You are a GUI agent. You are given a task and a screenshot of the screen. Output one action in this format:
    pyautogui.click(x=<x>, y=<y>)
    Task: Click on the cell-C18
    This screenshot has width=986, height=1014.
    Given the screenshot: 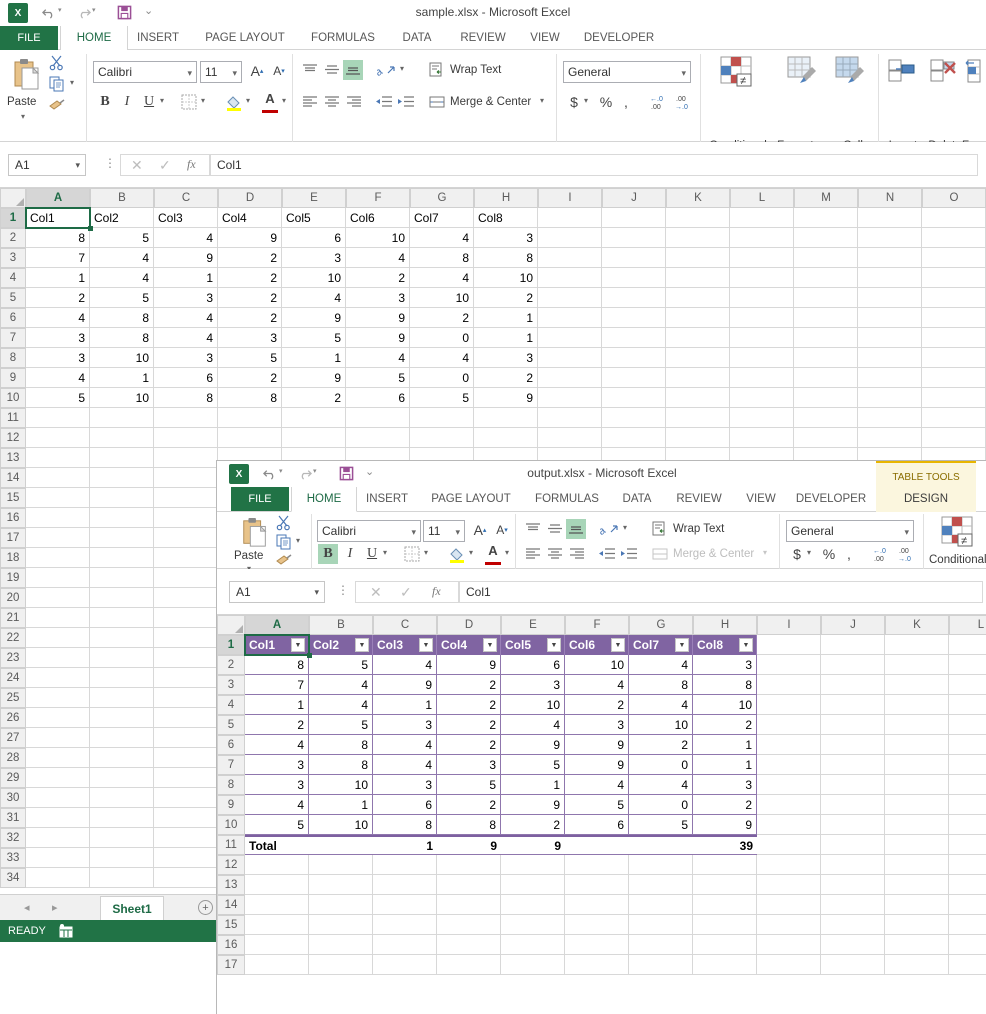 What is the action you would take?
    pyautogui.click(x=186, y=558)
    